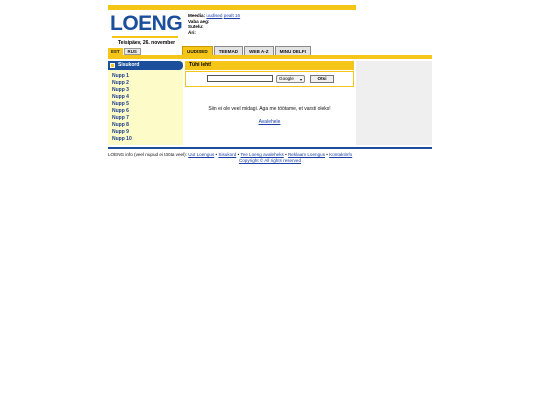 This screenshot has height=405, width=540. Describe the element at coordinates (122, 118) in the screenshot. I see `sidebar-item-7: Nupp 7` at that location.